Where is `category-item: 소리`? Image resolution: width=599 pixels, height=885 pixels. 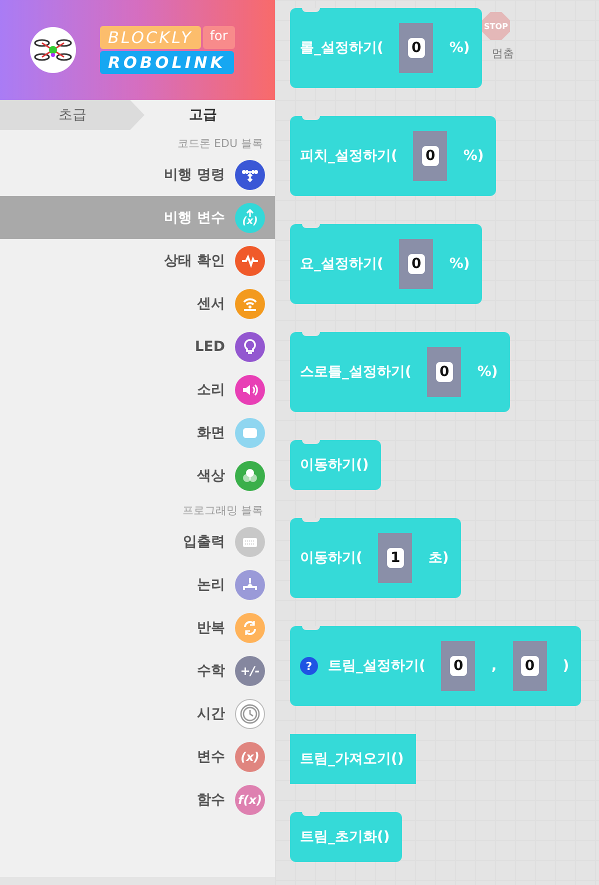
category-item: 소리 is located at coordinates (137, 389).